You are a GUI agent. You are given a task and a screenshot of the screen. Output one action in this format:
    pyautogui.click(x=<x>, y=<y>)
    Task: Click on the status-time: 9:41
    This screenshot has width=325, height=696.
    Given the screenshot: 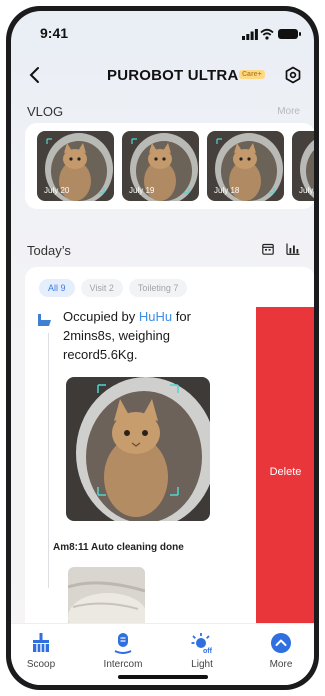 What is the action you would take?
    pyautogui.click(x=54, y=33)
    